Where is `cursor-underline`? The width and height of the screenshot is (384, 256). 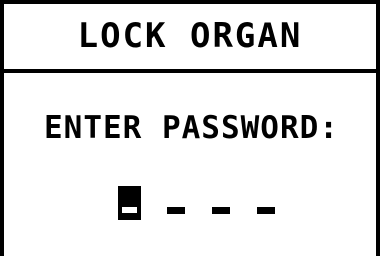
cursor-underline is located at coordinates (129, 210).